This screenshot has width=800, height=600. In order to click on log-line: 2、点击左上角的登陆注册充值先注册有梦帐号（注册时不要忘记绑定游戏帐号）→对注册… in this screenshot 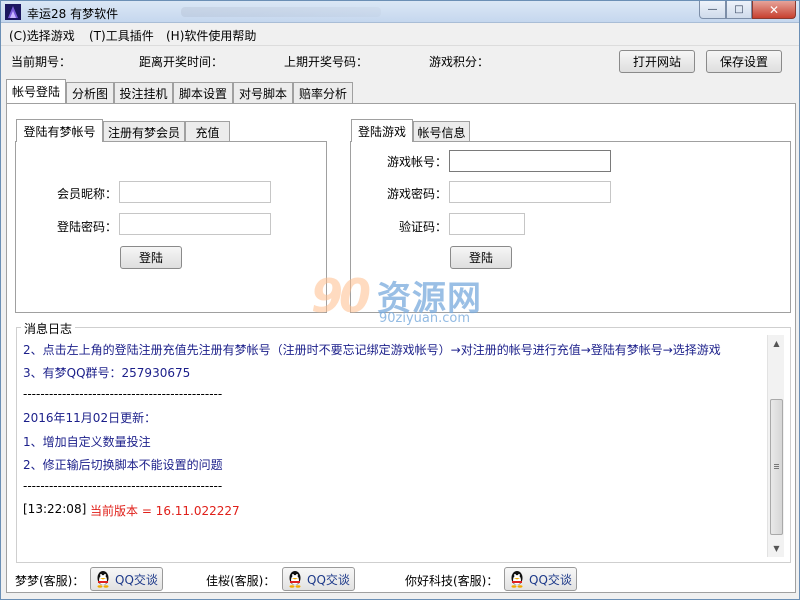, I will do `click(372, 350)`.